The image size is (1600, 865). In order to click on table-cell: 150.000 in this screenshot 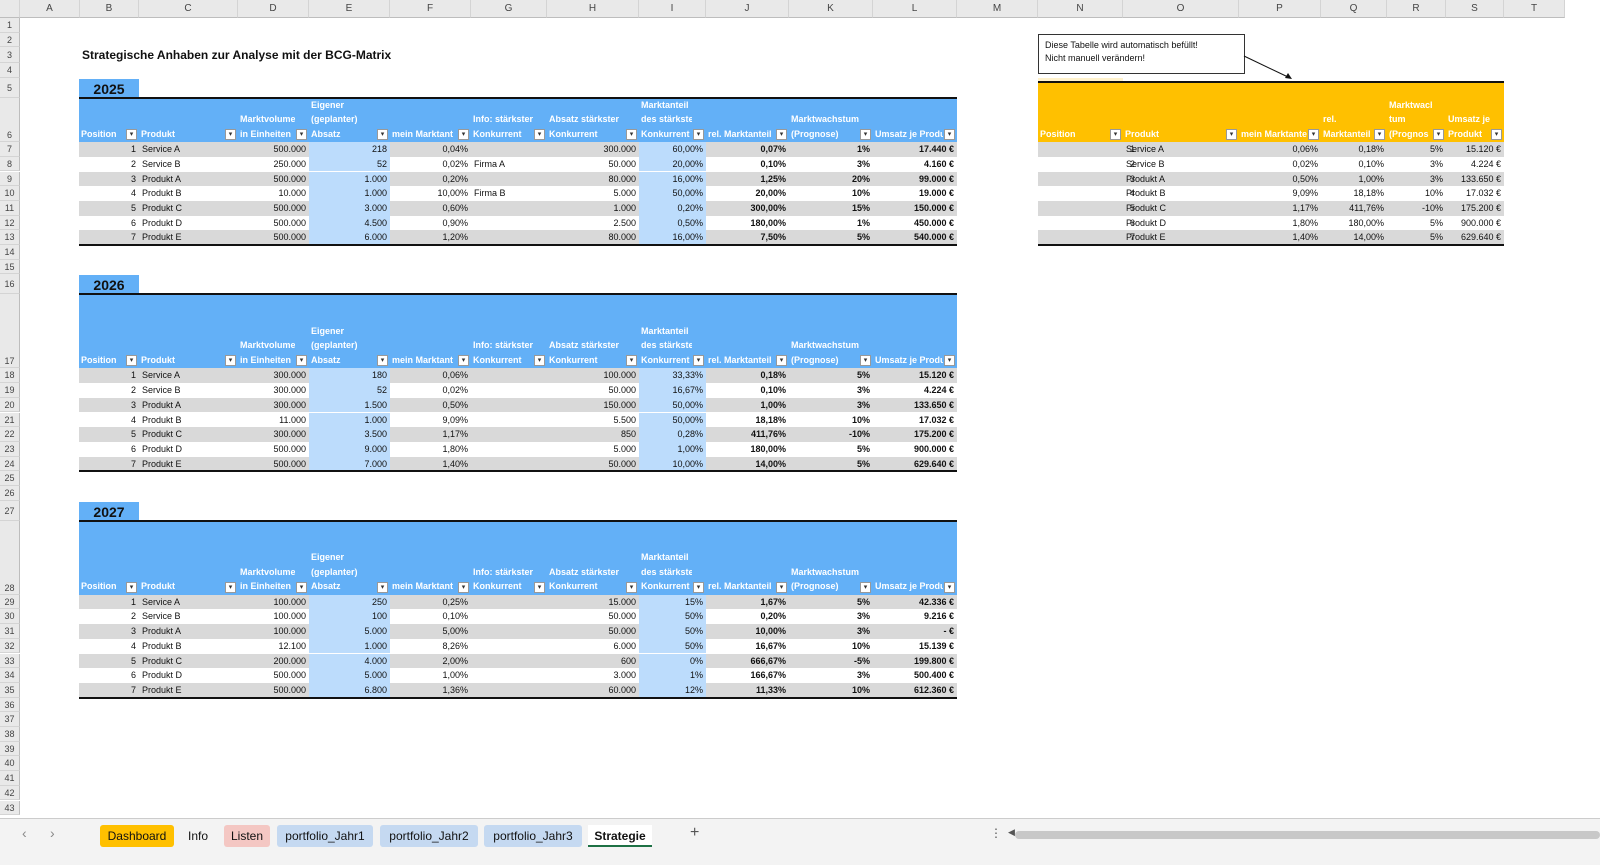, I will do `click(593, 405)`.